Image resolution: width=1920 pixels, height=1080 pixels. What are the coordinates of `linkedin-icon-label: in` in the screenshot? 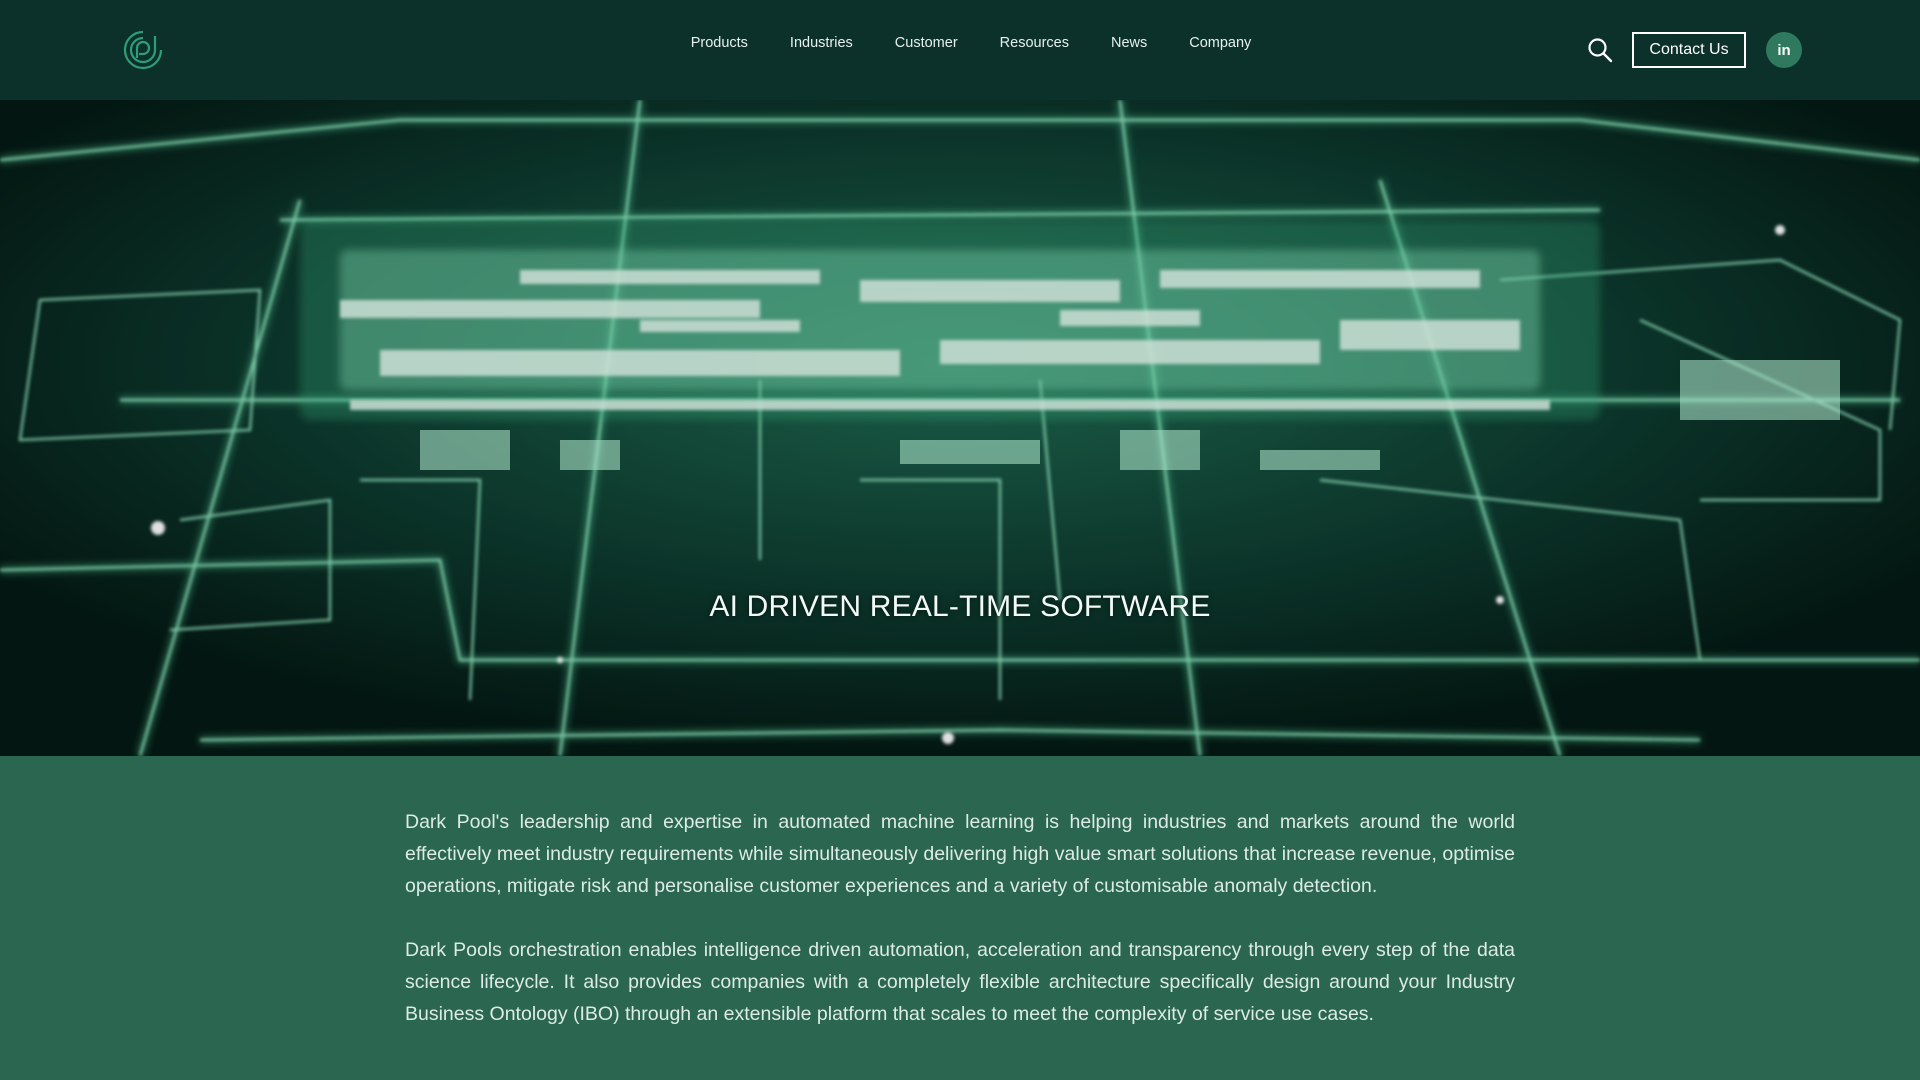 It's located at (1784, 50).